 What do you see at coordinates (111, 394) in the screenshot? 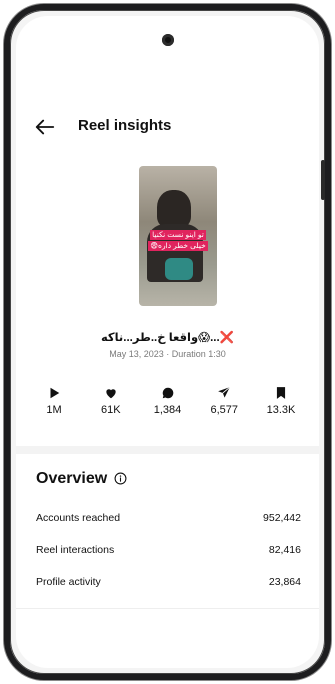
I see `heart-icon` at bounding box center [111, 394].